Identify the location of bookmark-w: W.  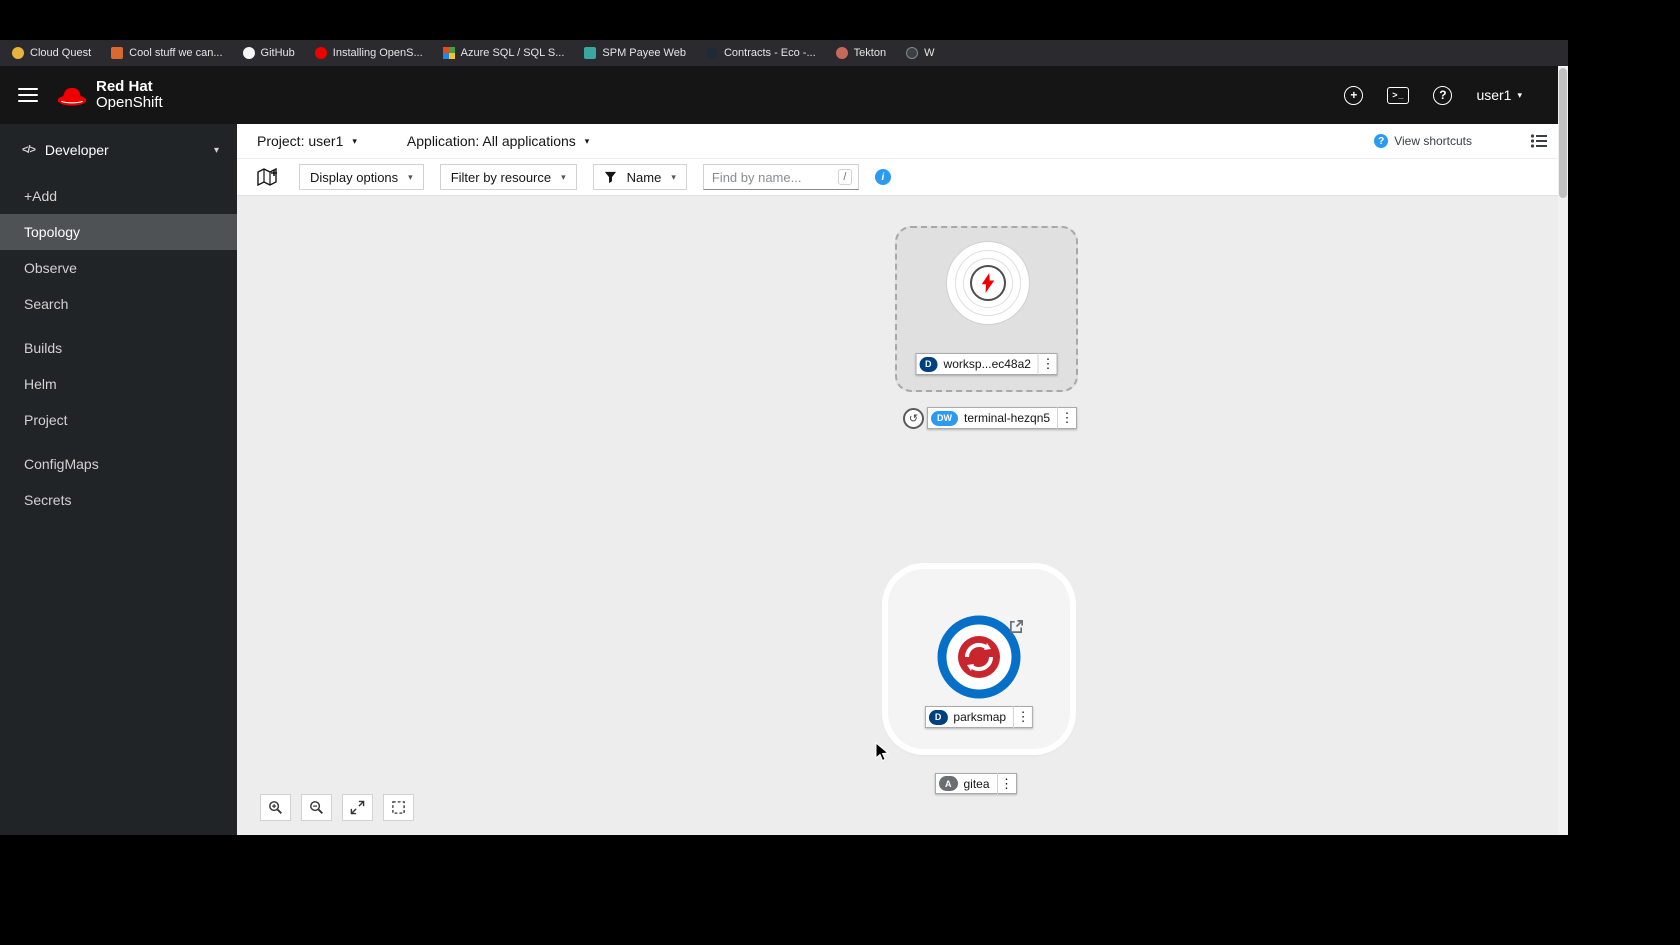
(920, 53).